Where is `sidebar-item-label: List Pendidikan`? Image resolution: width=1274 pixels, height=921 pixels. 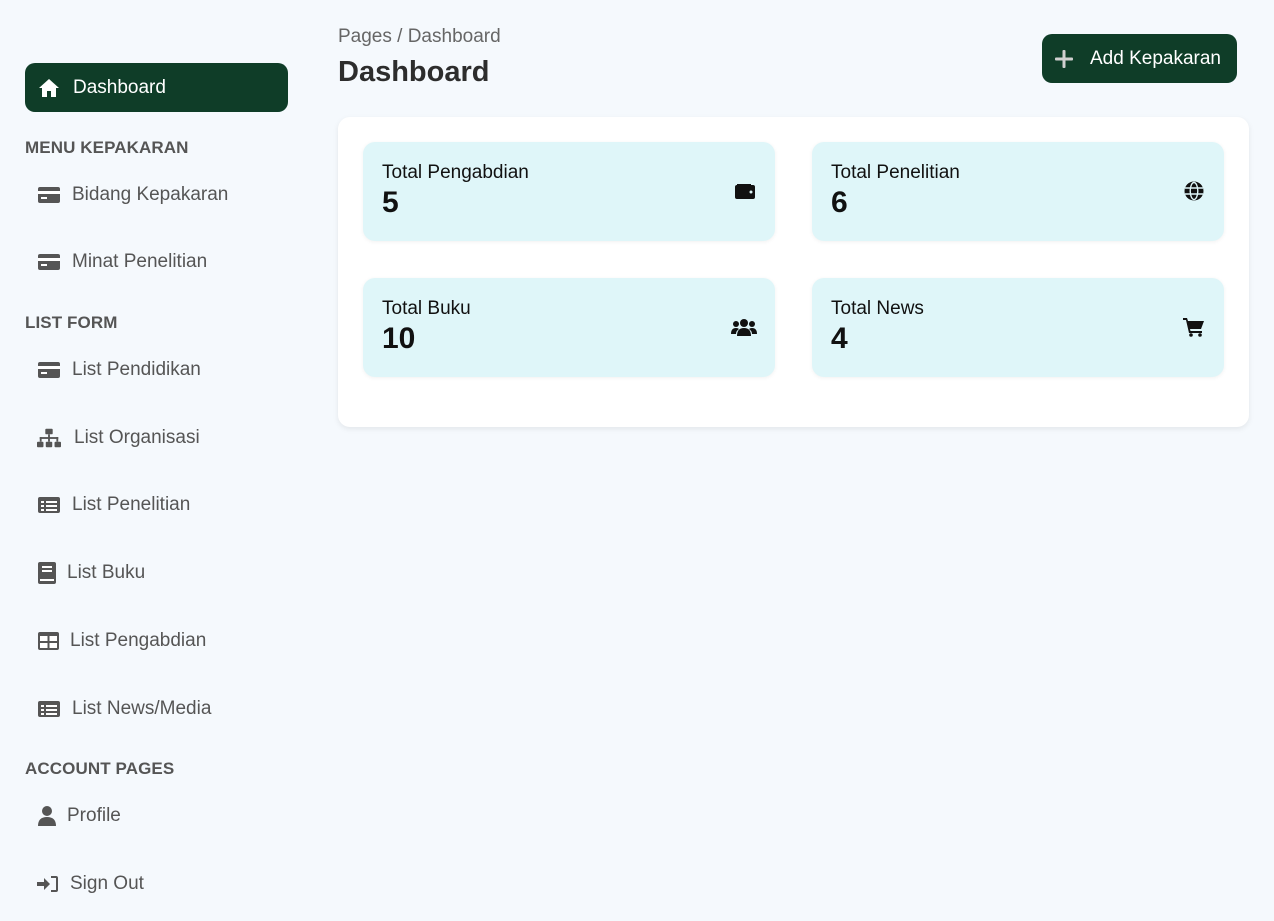
sidebar-item-label: List Pendidikan is located at coordinates (136, 369).